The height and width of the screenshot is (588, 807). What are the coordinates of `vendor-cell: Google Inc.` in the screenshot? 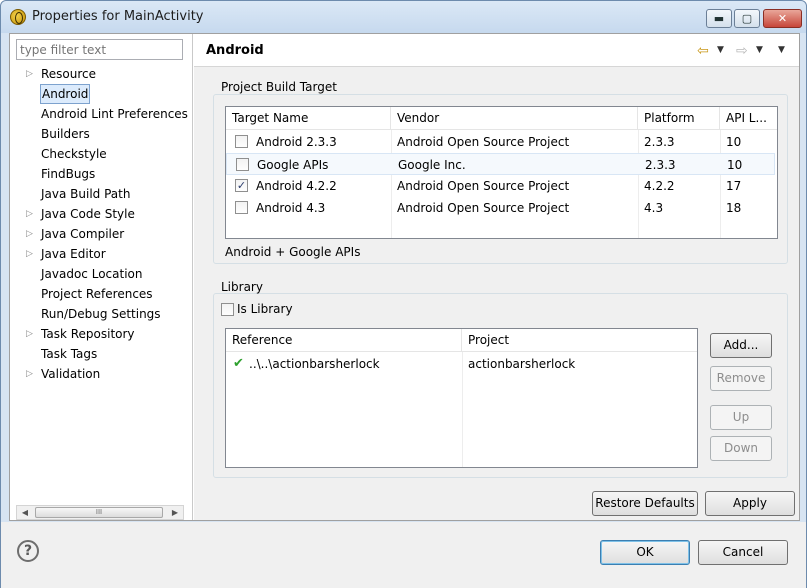 It's located at (432, 165).